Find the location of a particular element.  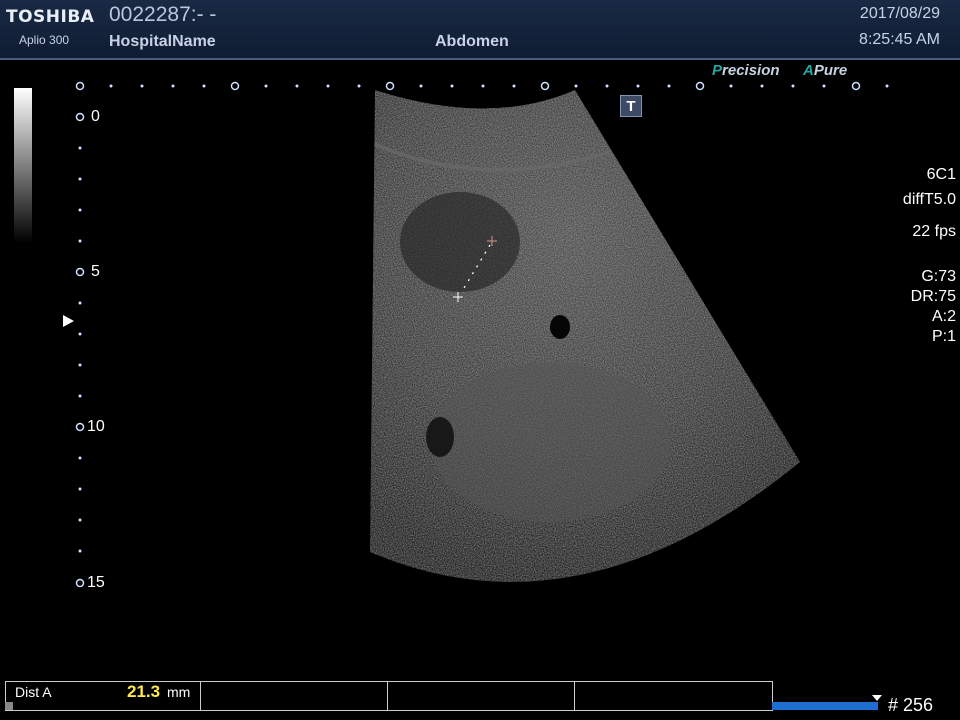

depth-label-10: 10 is located at coordinates (96, 426).